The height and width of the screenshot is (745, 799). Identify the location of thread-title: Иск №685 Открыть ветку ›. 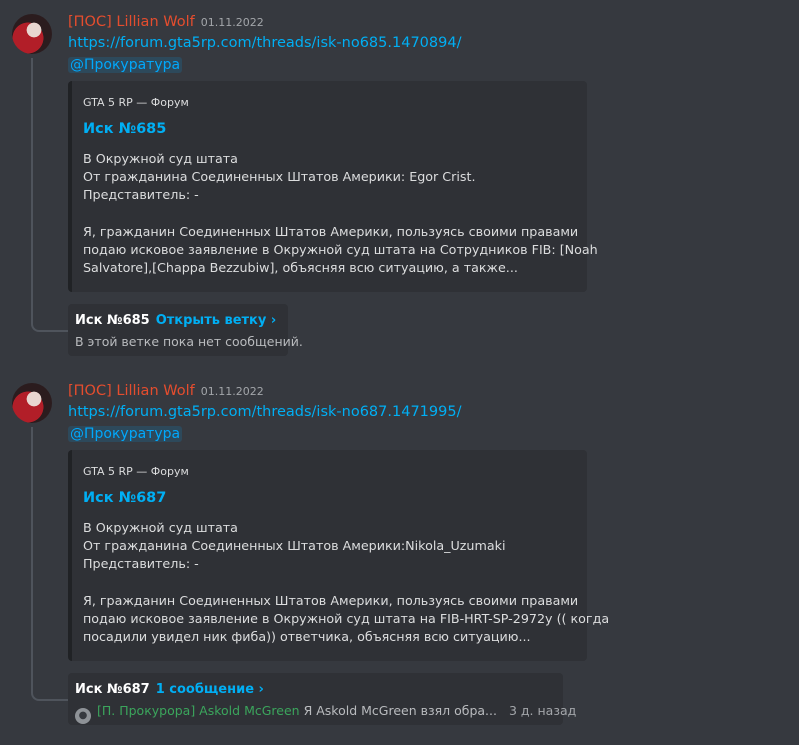
(175, 320).